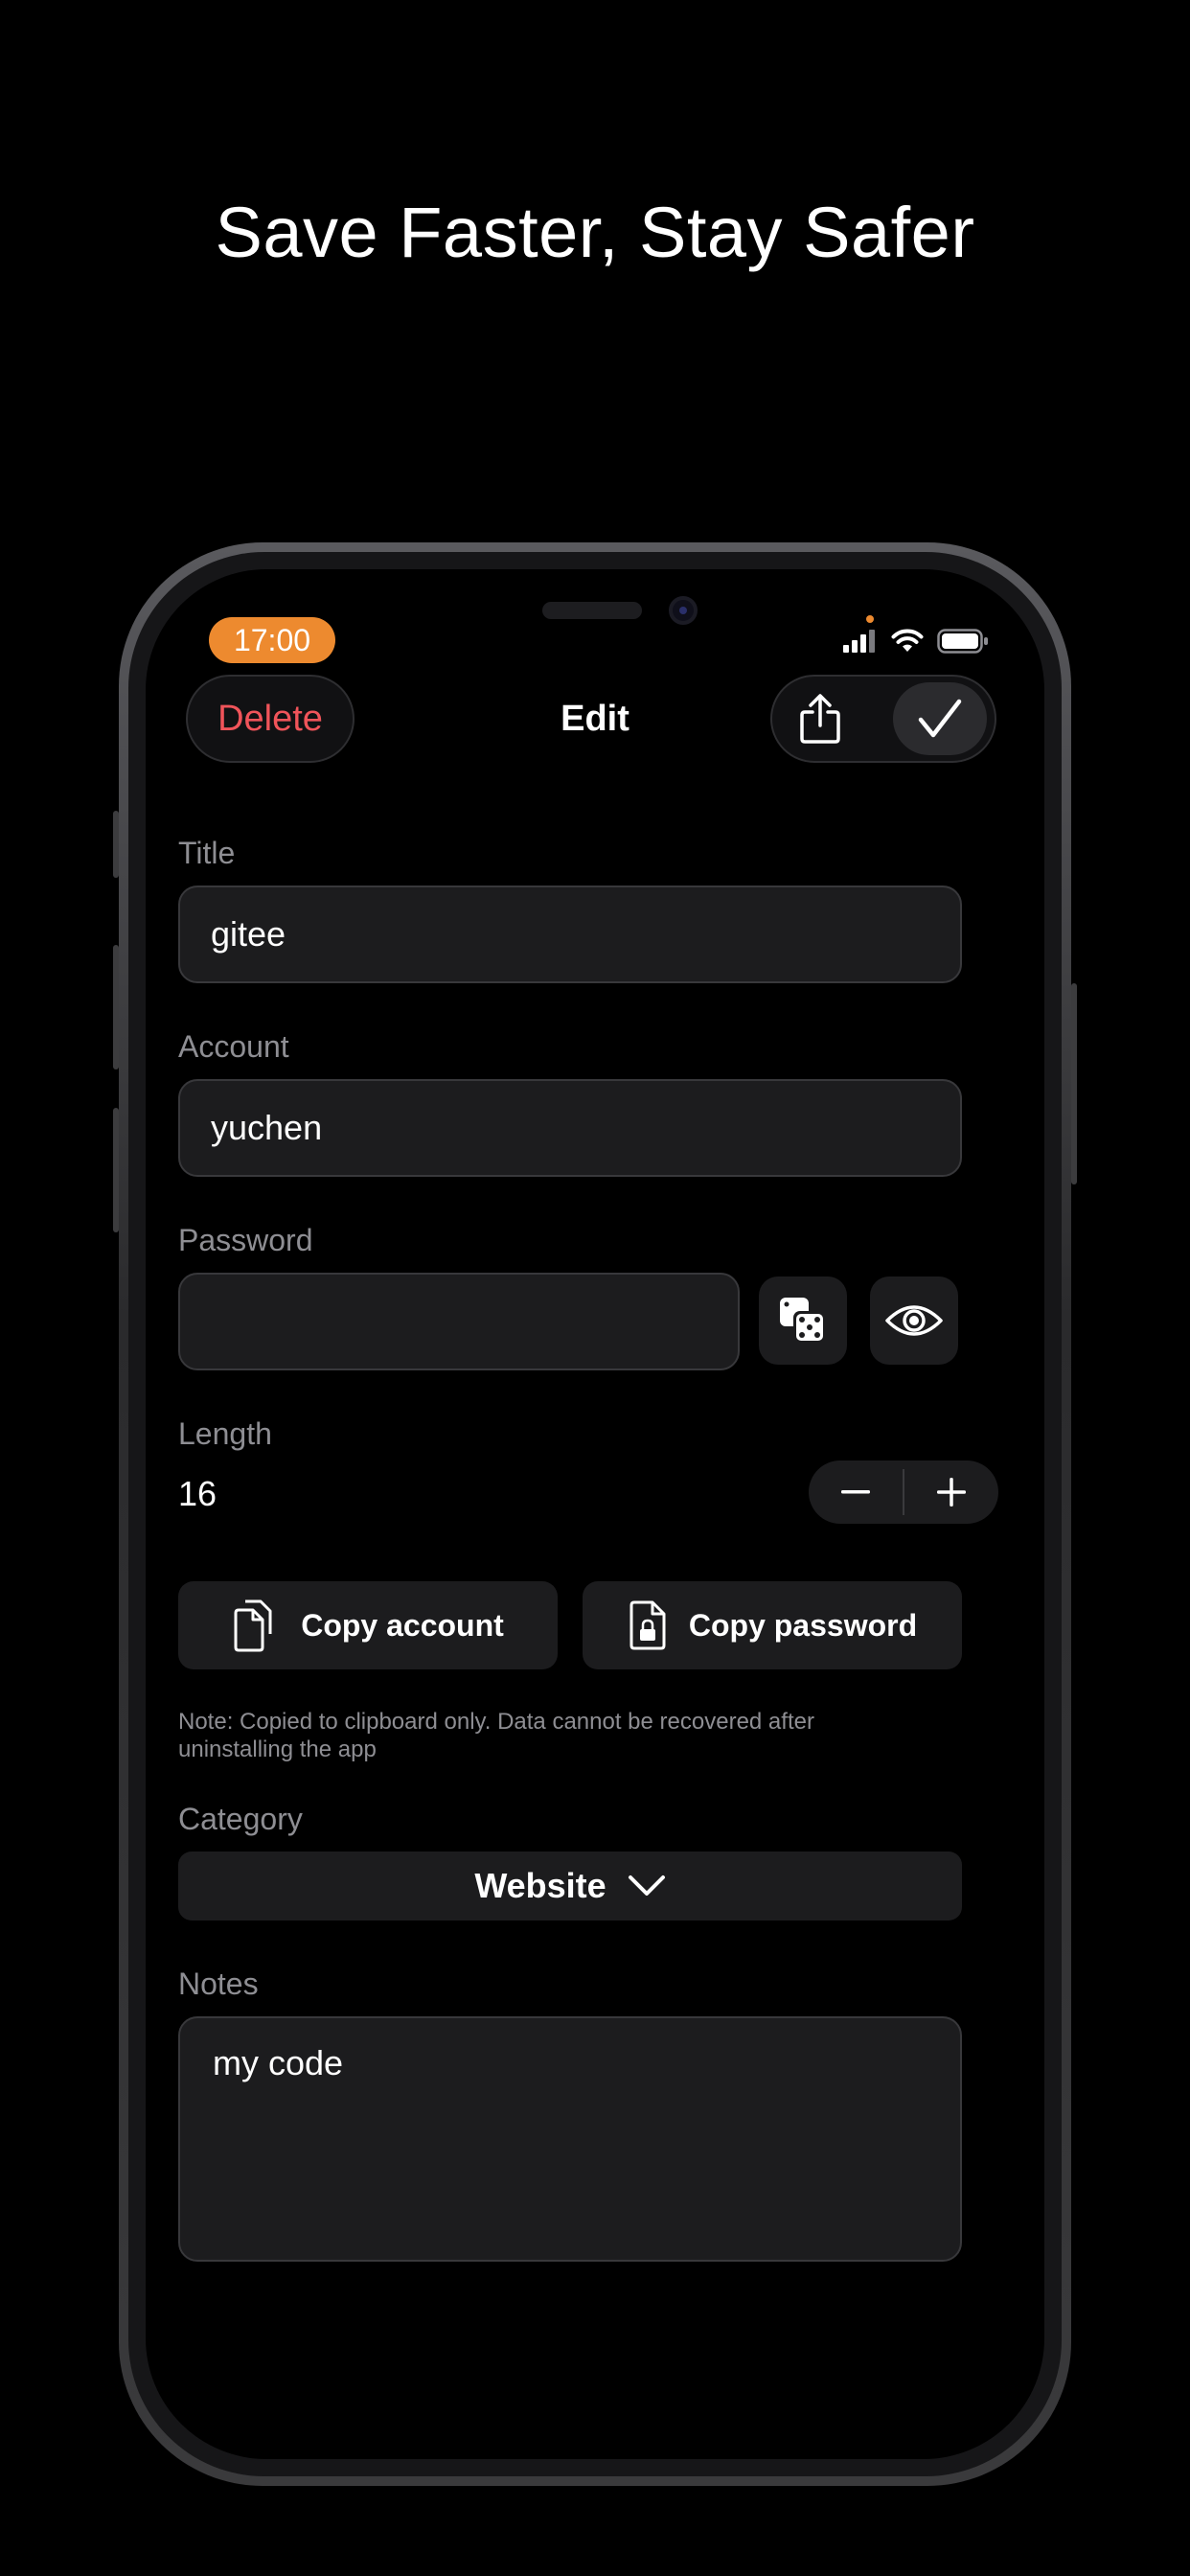 The height and width of the screenshot is (2576, 1190). What do you see at coordinates (241, 1819) in the screenshot?
I see `category-label: Category` at bounding box center [241, 1819].